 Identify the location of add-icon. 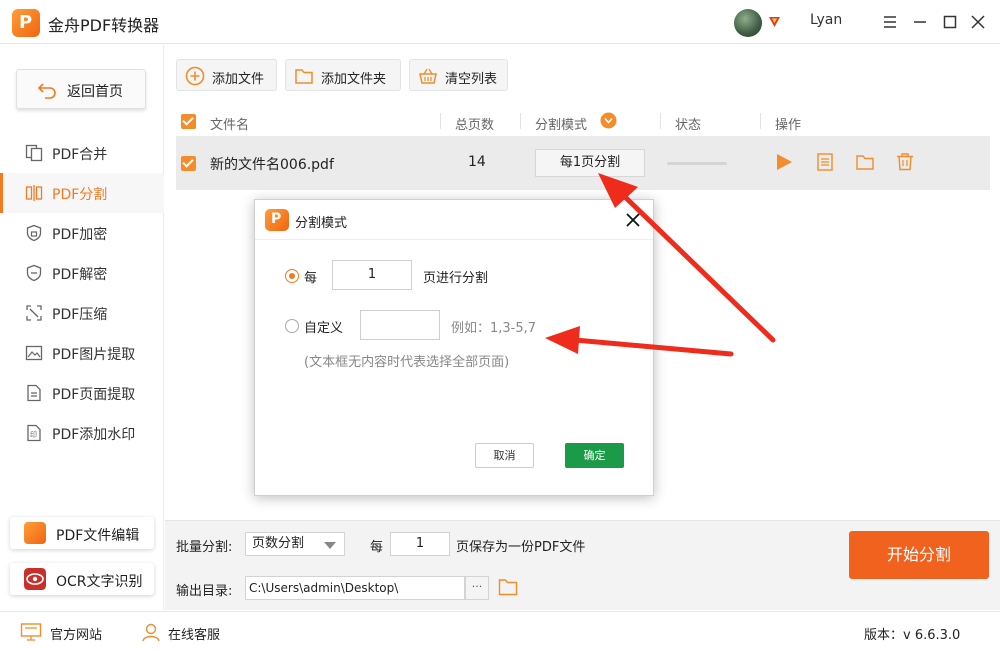
(195, 76).